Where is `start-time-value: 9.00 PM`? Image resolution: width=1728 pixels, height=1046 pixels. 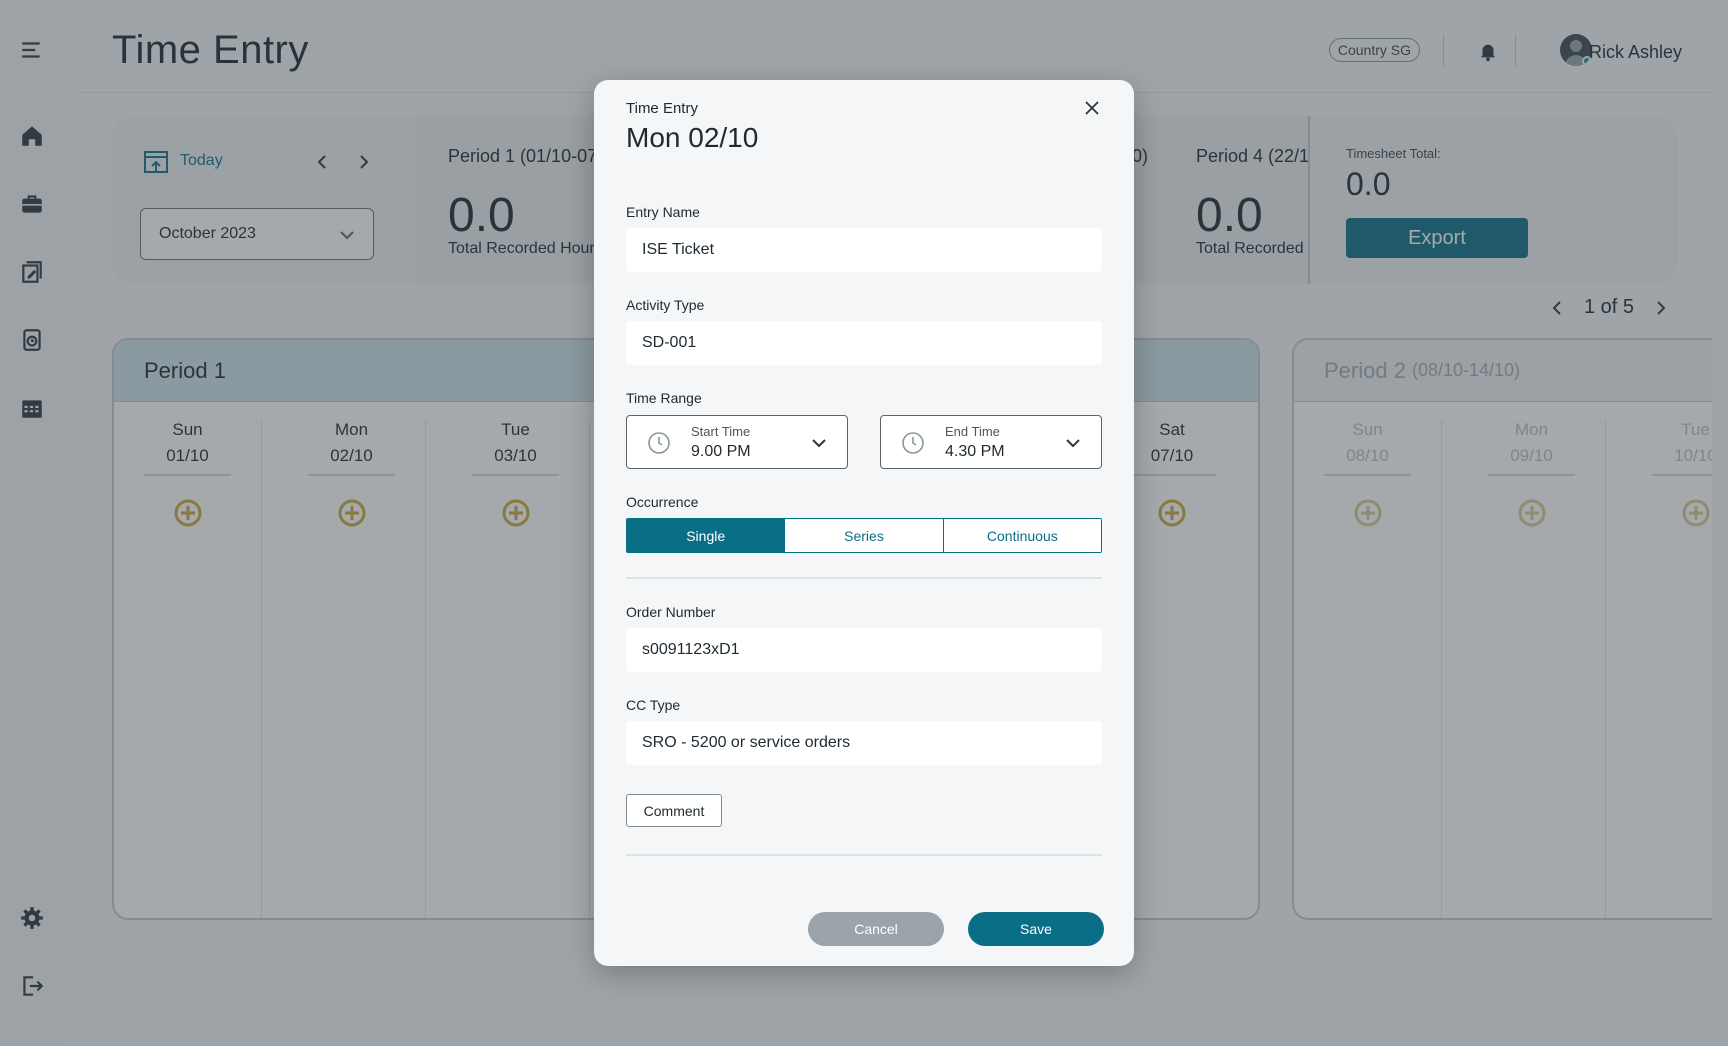 start-time-value: 9.00 PM is located at coordinates (721, 451).